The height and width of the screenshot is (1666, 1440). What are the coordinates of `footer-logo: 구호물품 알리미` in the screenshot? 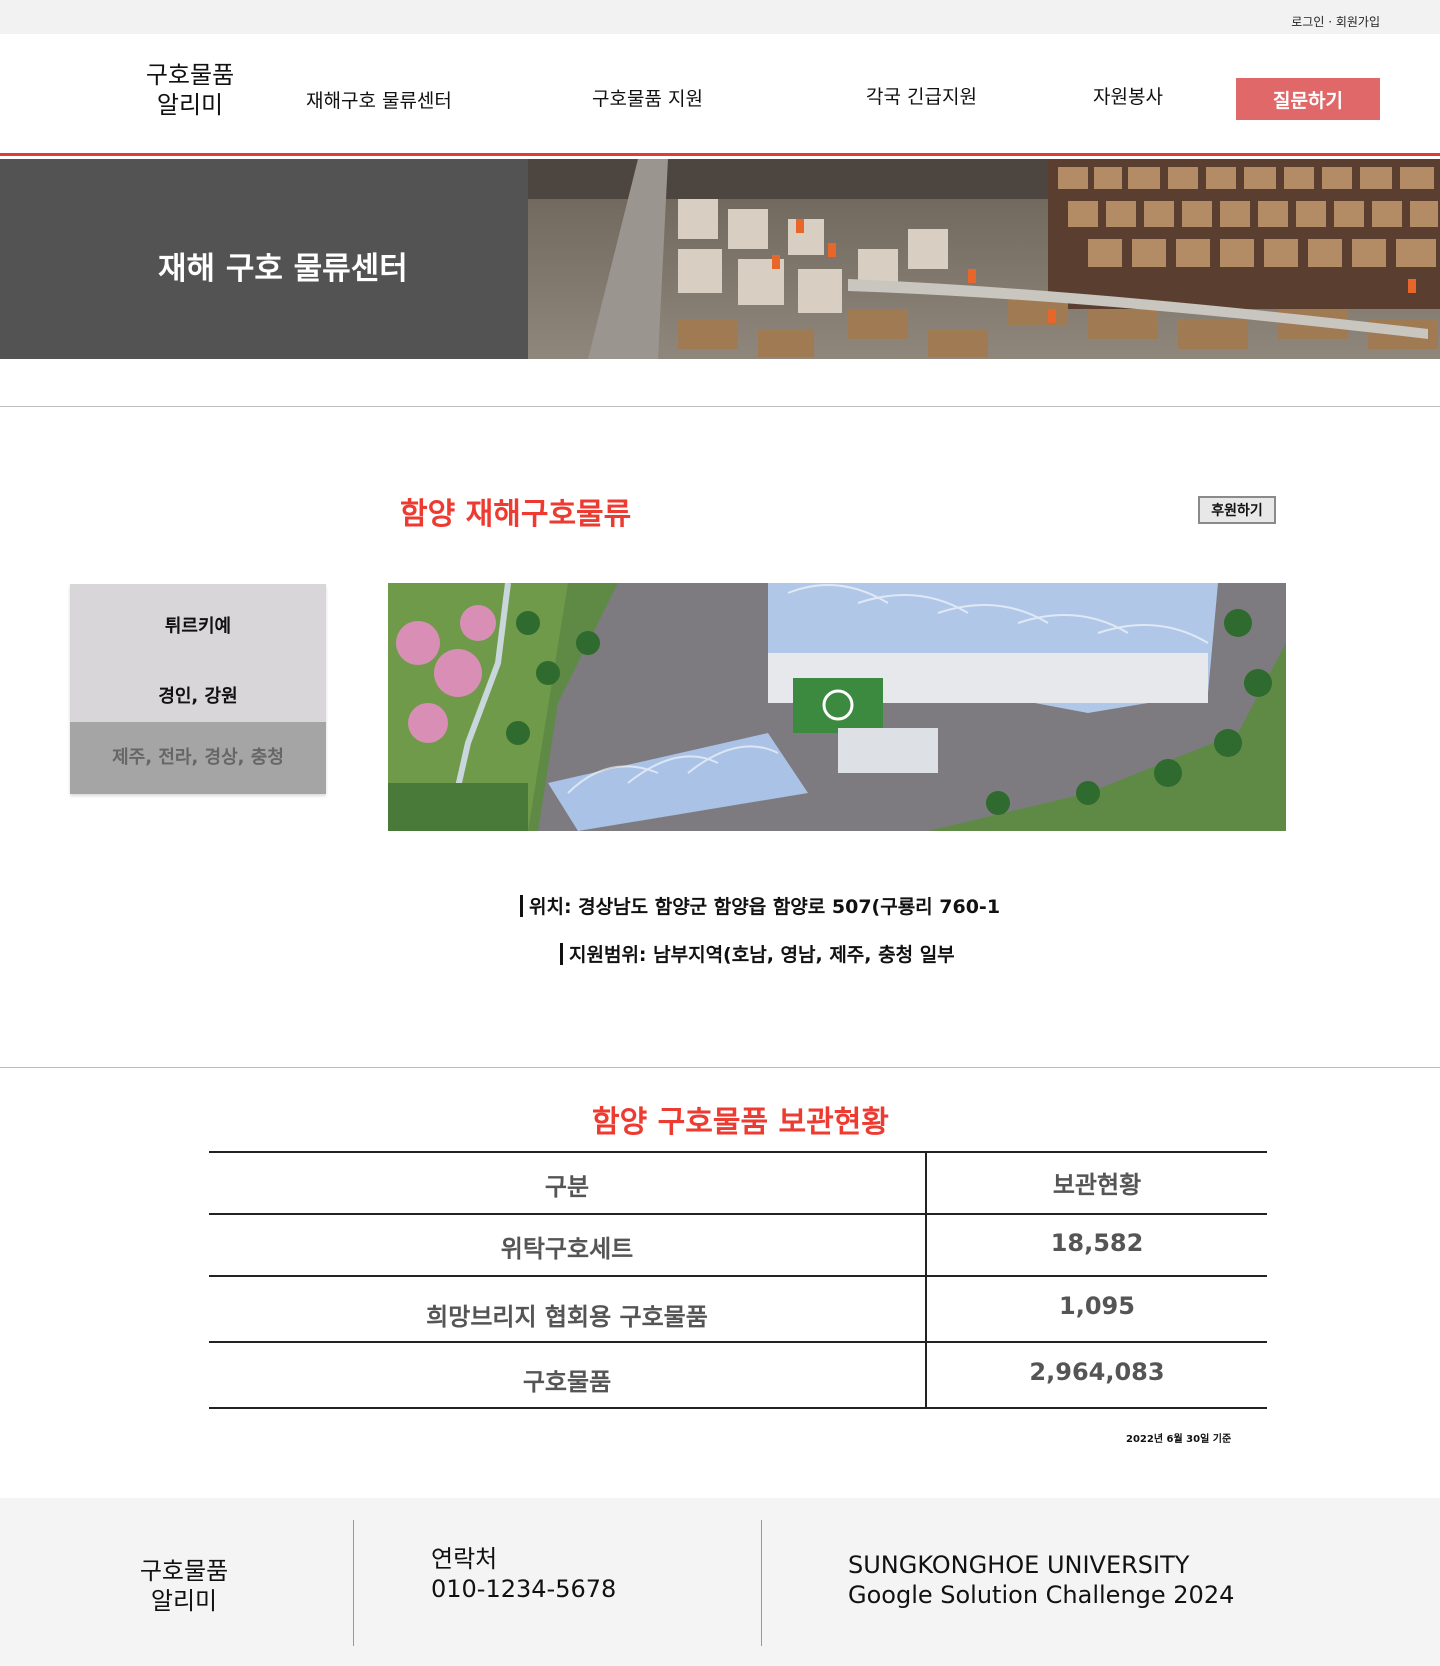 It's located at (184, 1586).